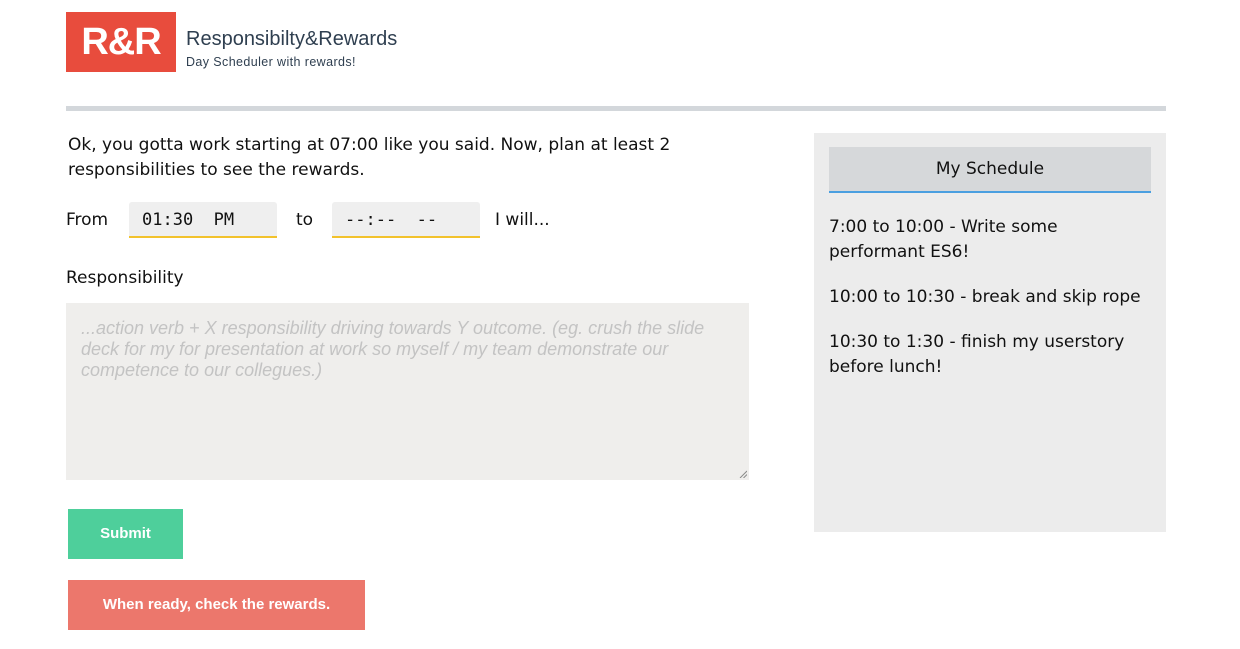 The image size is (1240, 649). I want to click on logo: R&R, so click(121, 42).